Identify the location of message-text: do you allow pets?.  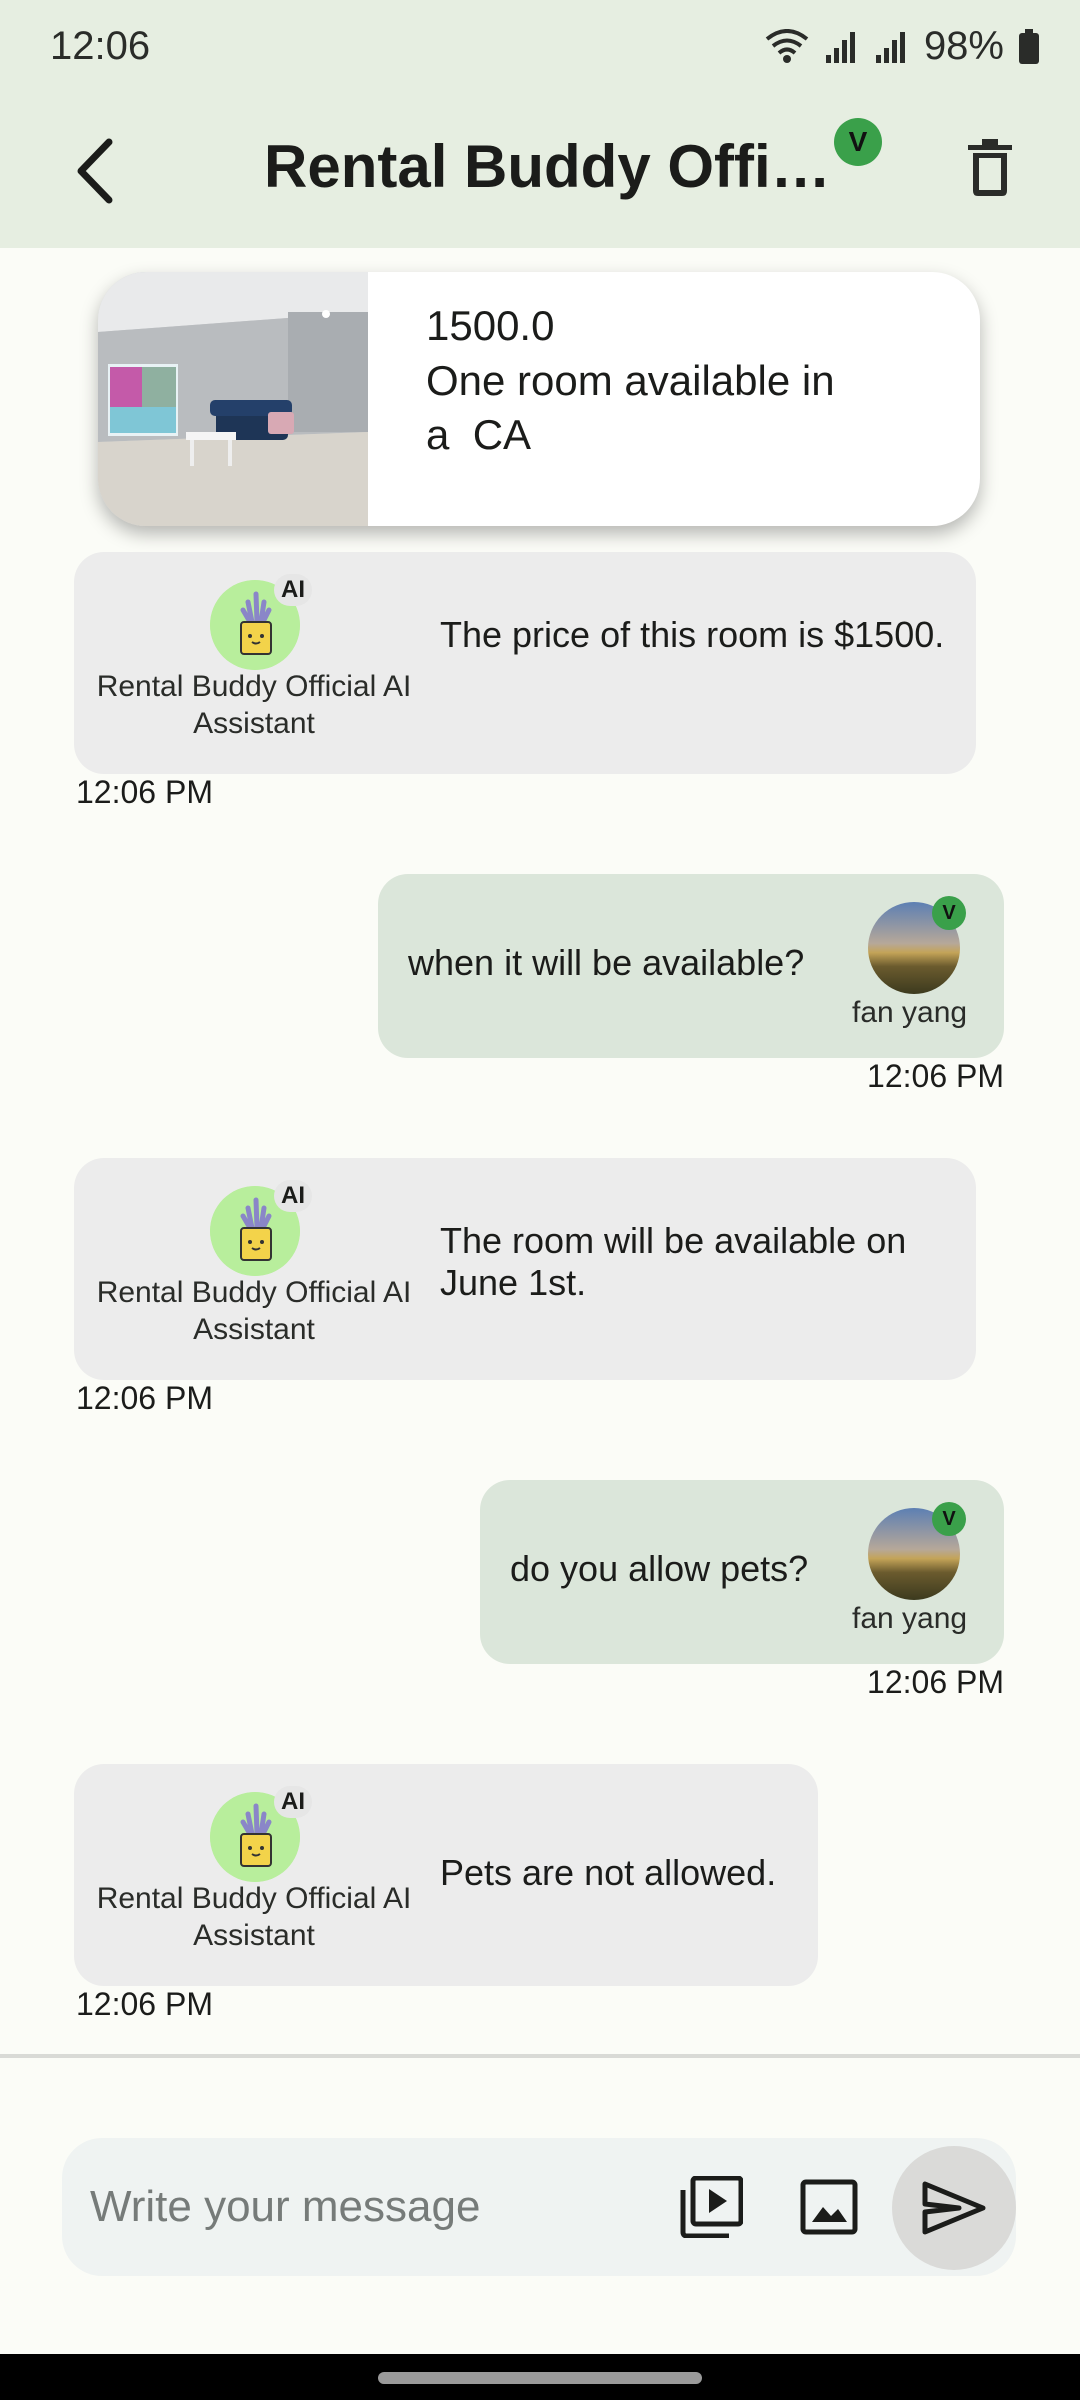
(659, 1568).